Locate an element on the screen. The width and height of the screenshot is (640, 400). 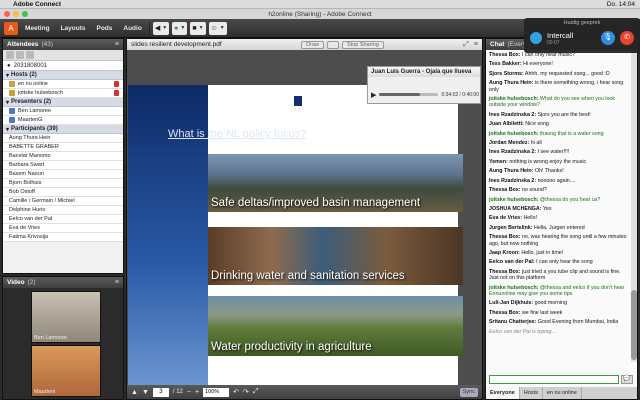
menu-layouts: Layouts is located at coordinates (73, 28).